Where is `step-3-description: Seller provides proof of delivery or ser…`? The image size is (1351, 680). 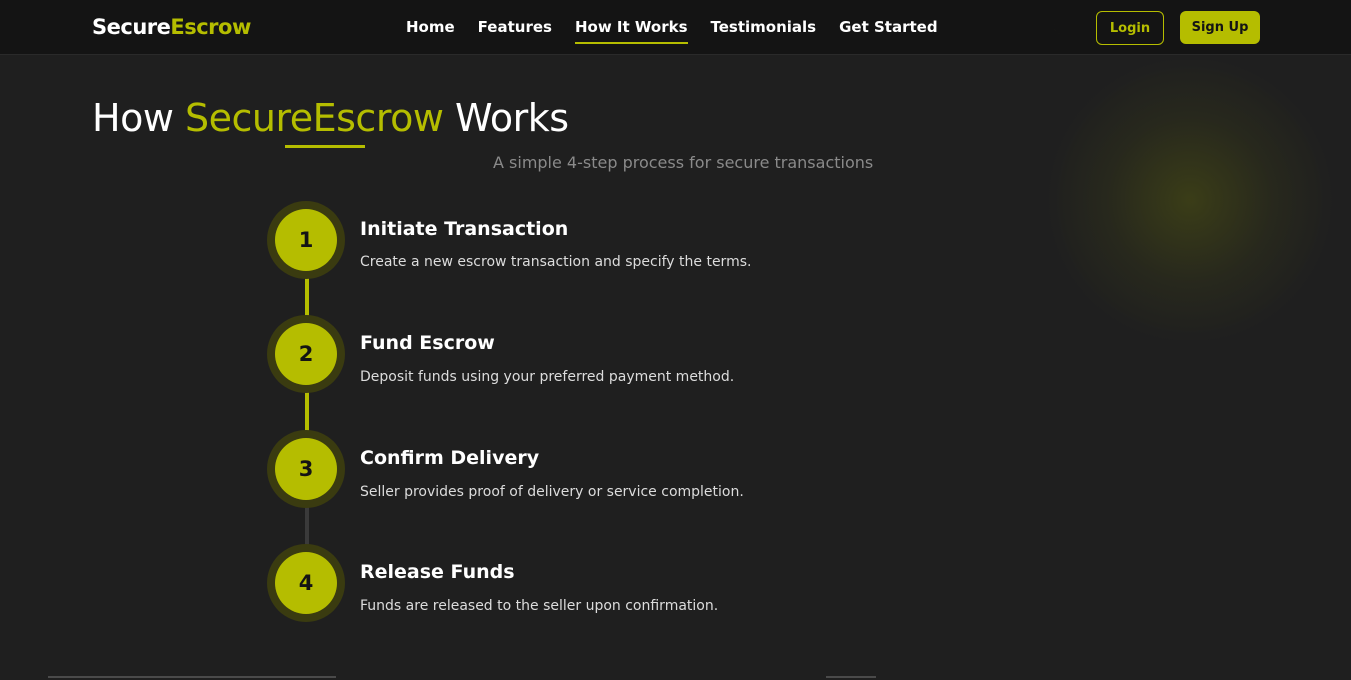
step-3-description: Seller provides proof of delivery or ser… is located at coordinates (552, 492).